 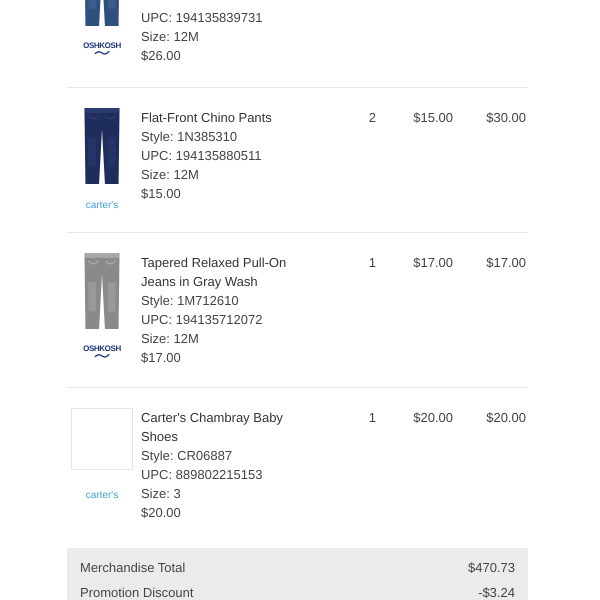 What do you see at coordinates (202, 320) in the screenshot?
I see `product-detail: UPC: 194135712072` at bounding box center [202, 320].